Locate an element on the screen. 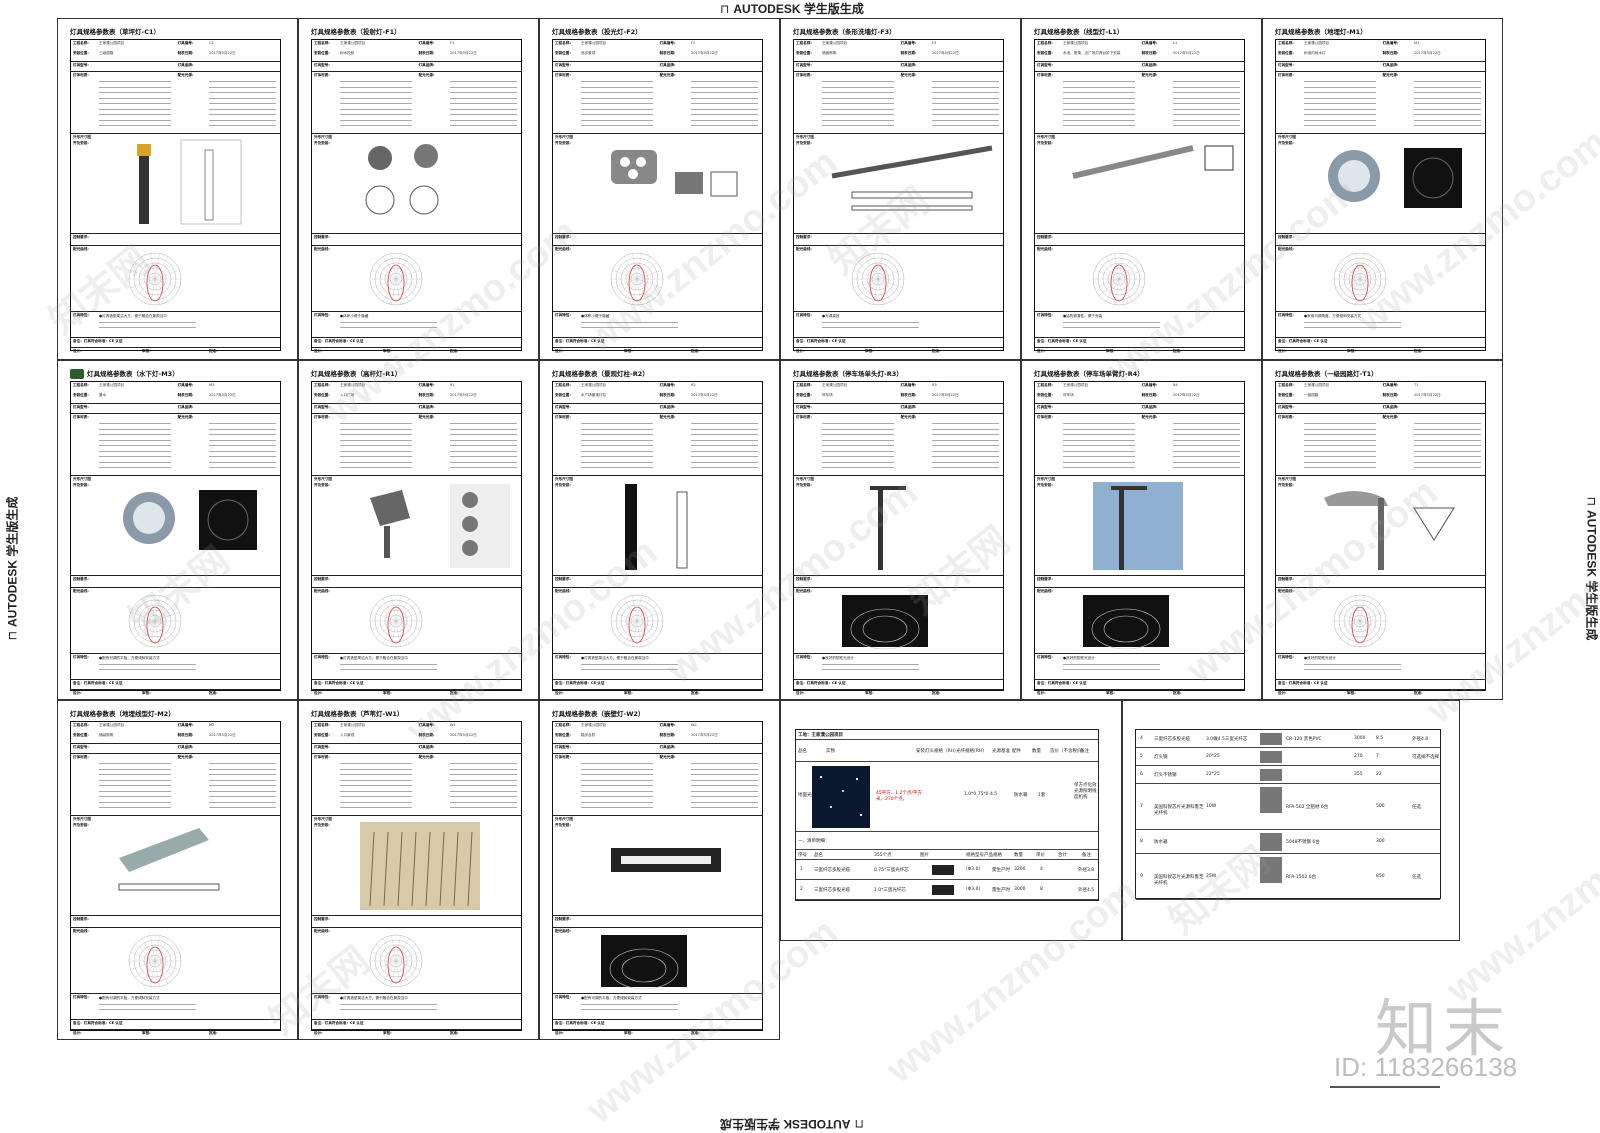 The image size is (1600, 1133). autodesk-stamp-left: ⊓AUTODESK 学生版生成 is located at coordinates (12, 568).